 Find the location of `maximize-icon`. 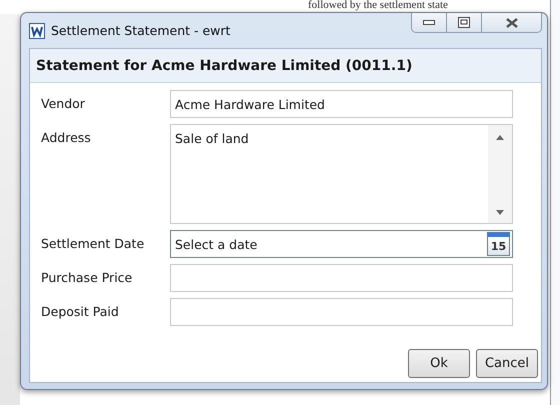

maximize-icon is located at coordinates (464, 22).